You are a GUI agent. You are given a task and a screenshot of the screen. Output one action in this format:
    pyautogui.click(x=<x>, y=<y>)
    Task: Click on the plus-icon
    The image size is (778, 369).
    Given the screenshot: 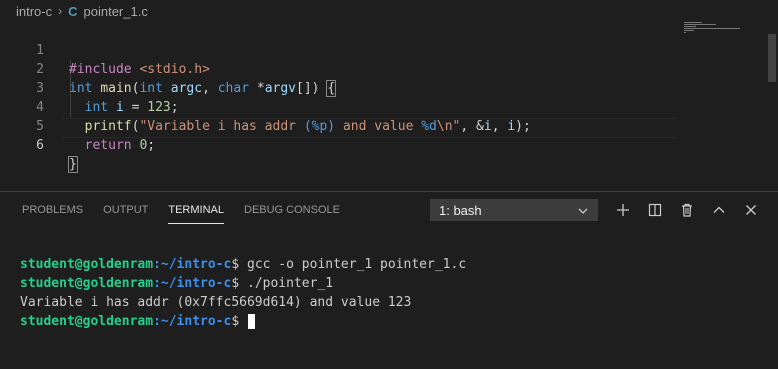 What is the action you would take?
    pyautogui.click(x=623, y=210)
    